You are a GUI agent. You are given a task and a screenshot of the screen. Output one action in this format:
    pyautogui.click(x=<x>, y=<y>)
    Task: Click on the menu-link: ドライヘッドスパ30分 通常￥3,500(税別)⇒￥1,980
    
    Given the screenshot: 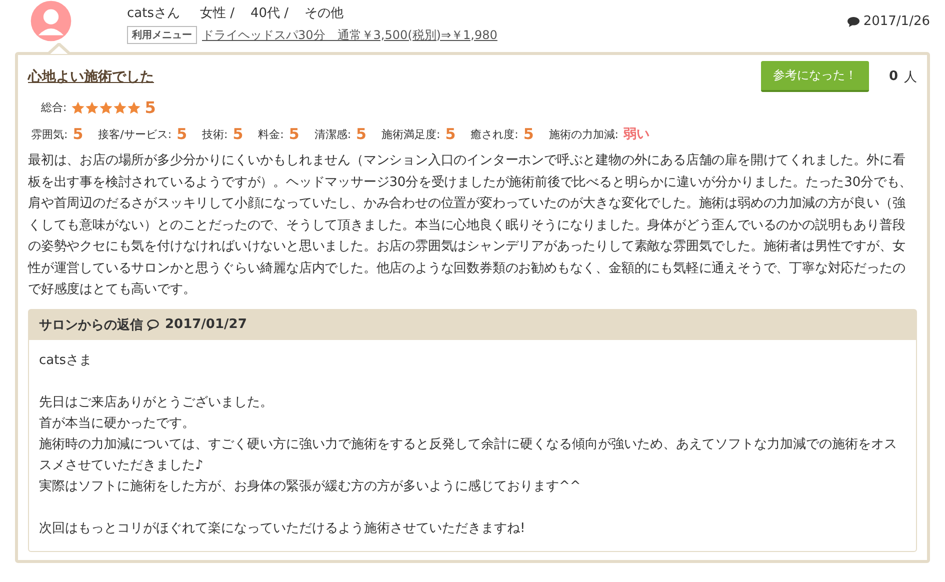 What is the action you would take?
    pyautogui.click(x=350, y=35)
    